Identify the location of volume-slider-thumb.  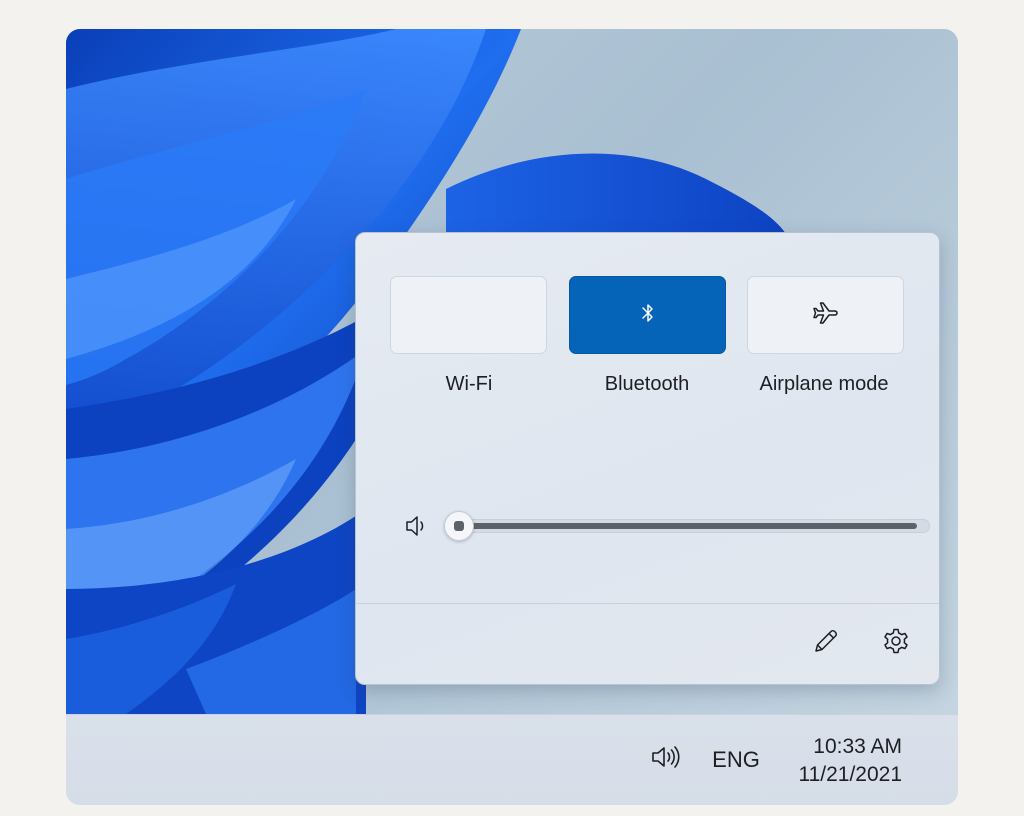
(459, 526).